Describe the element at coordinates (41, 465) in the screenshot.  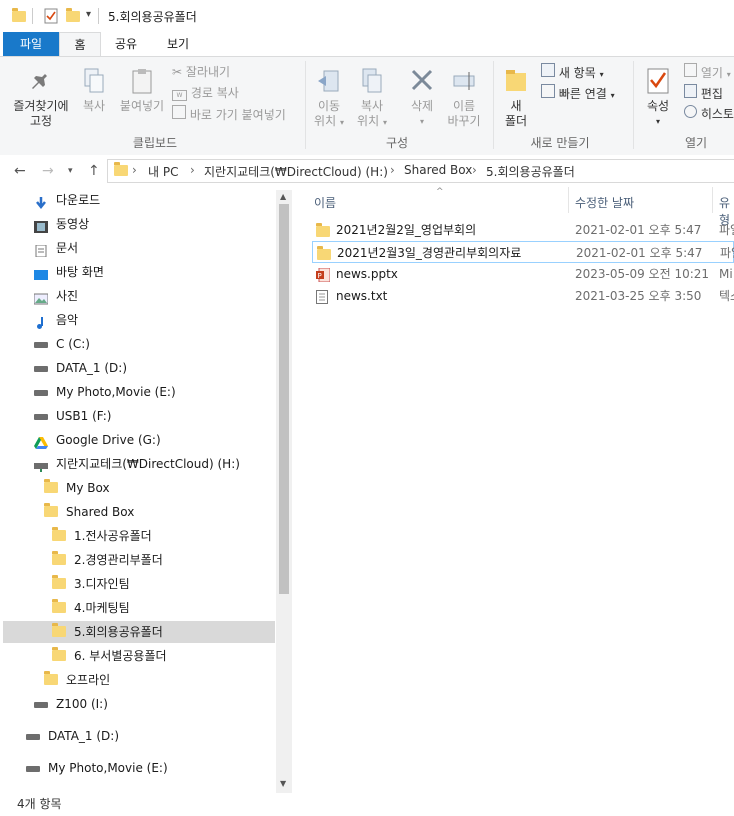
I see `network-drive-icon` at that location.